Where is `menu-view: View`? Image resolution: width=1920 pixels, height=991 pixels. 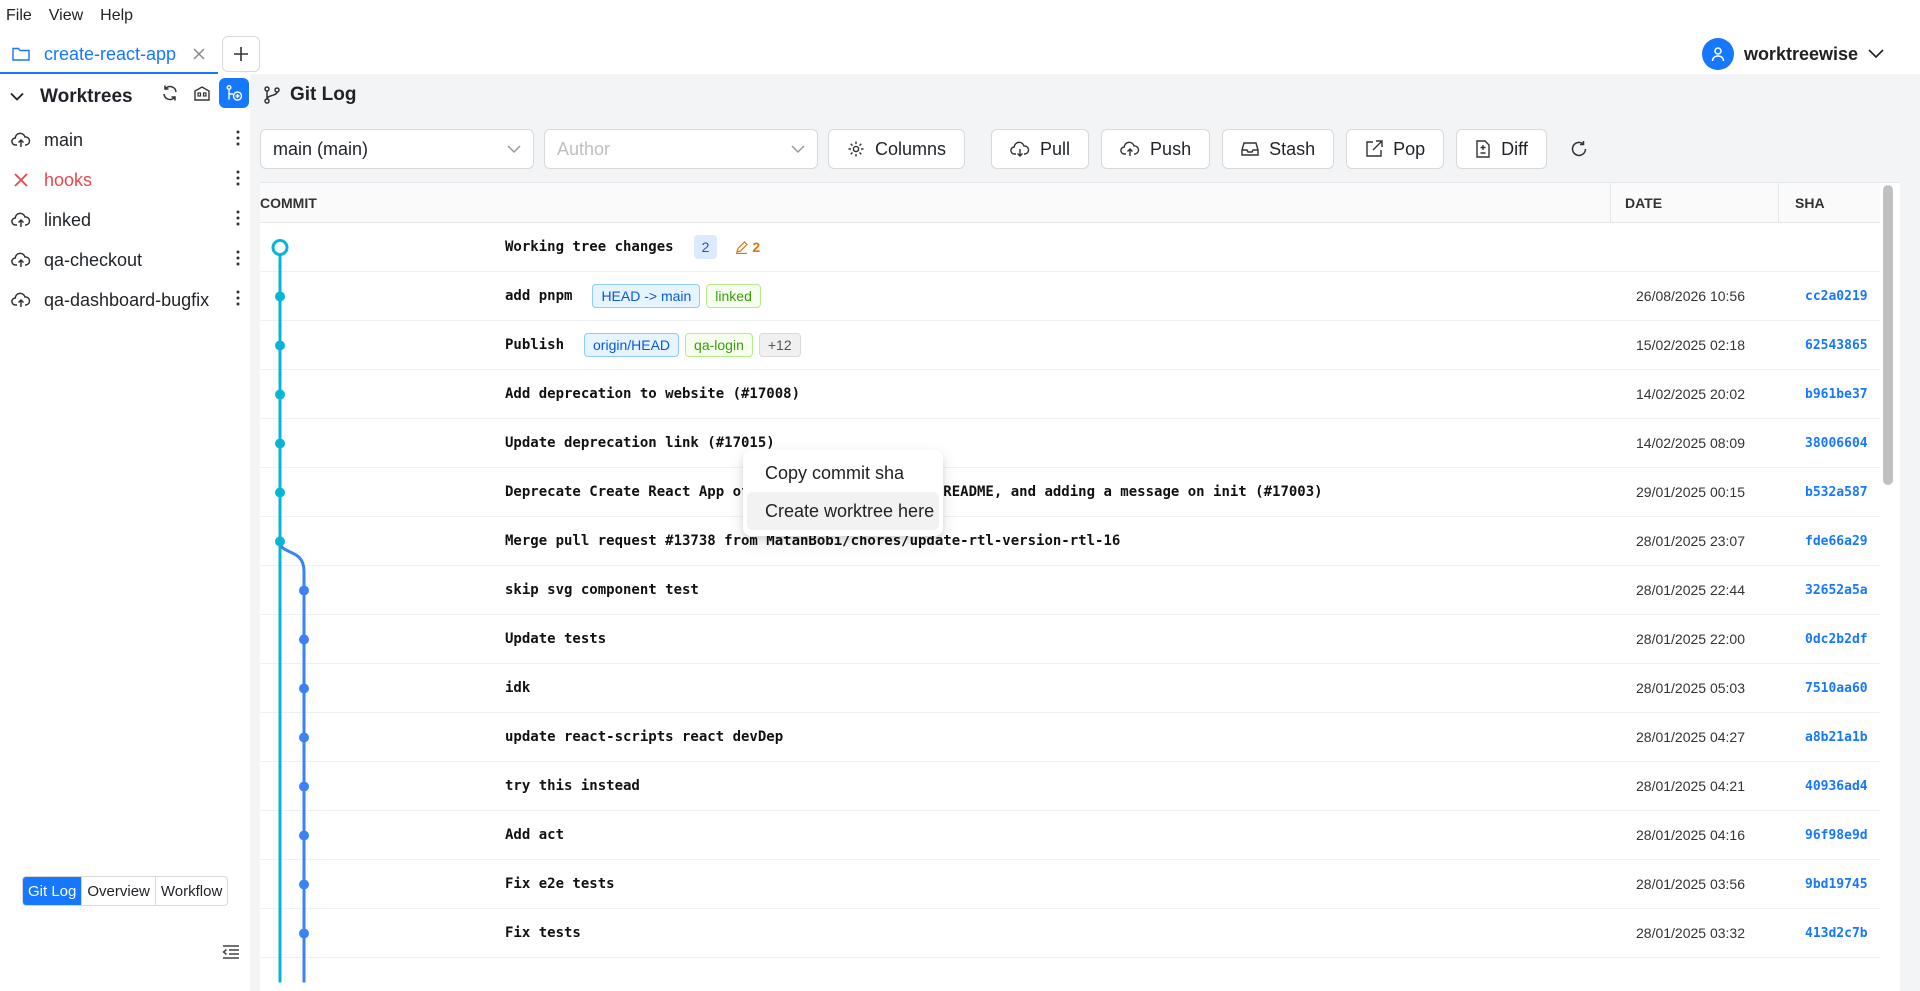
menu-view: View is located at coordinates (66, 16).